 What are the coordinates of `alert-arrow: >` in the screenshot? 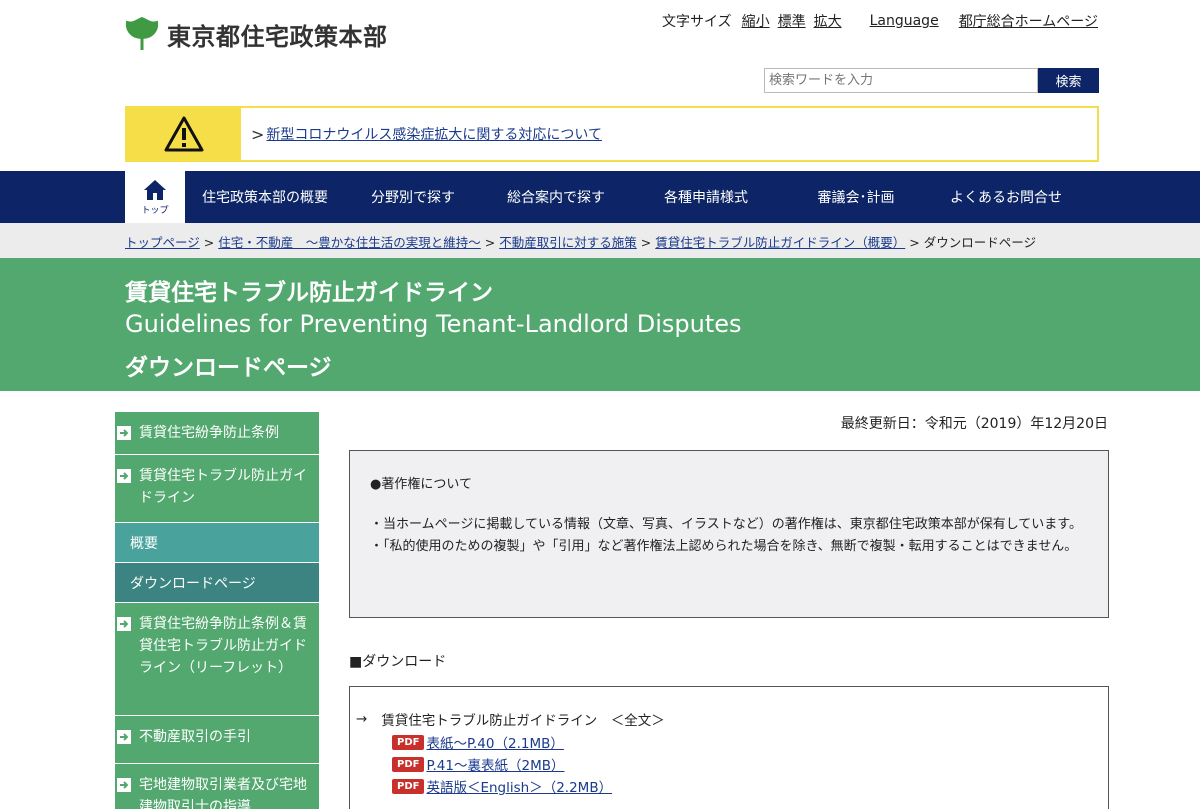 It's located at (258, 134).